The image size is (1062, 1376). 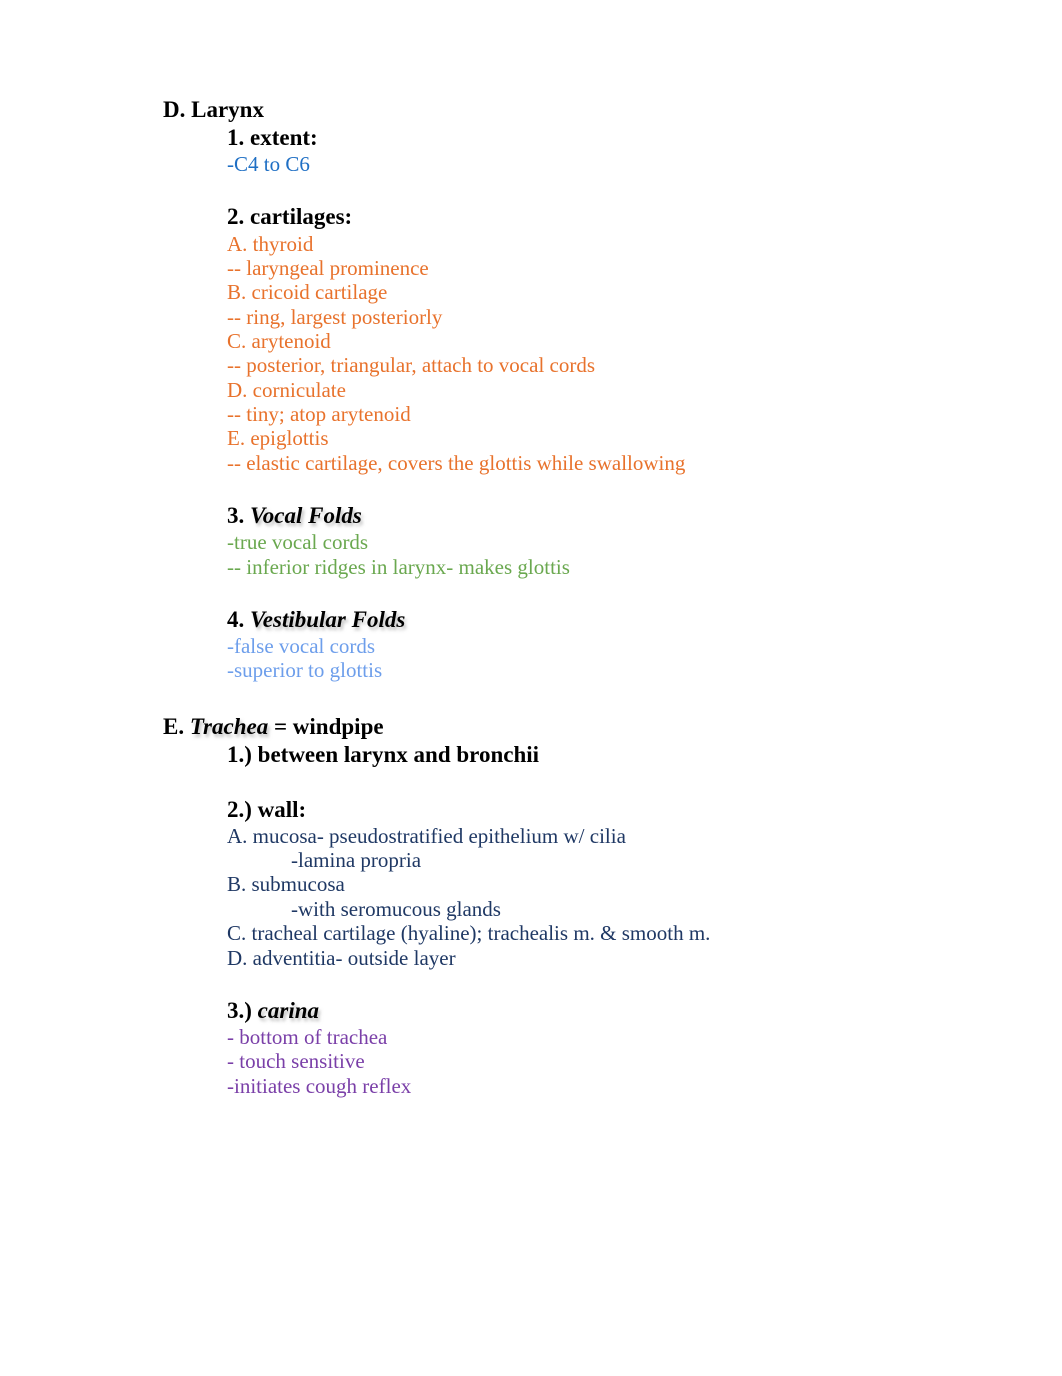 What do you see at coordinates (267, 809) in the screenshot?
I see `subsection-heading-trachea-wall: 2.) wall:` at bounding box center [267, 809].